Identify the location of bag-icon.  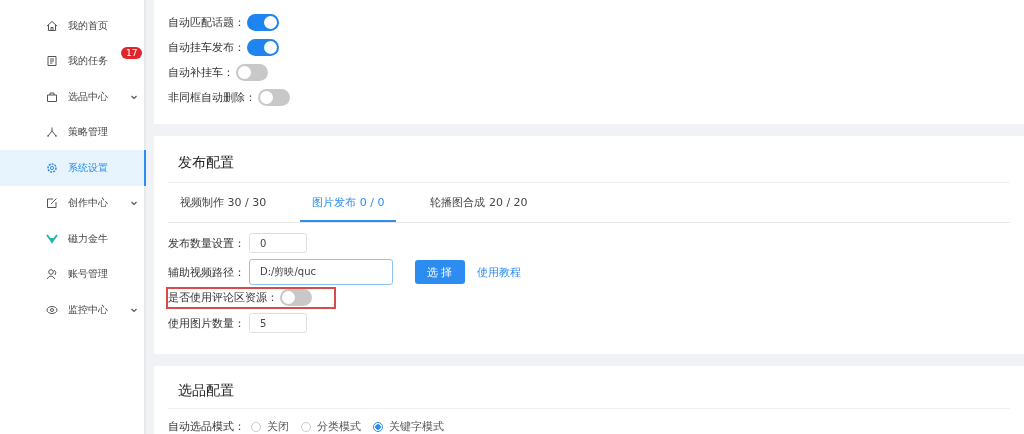
(52, 96).